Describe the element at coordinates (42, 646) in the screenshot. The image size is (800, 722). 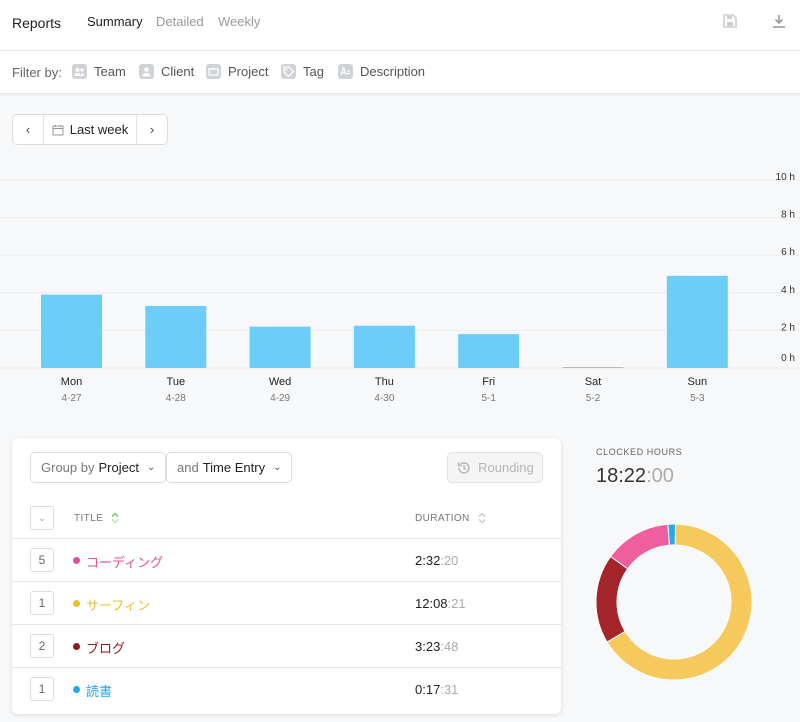
I see `entry-count: 2` at that location.